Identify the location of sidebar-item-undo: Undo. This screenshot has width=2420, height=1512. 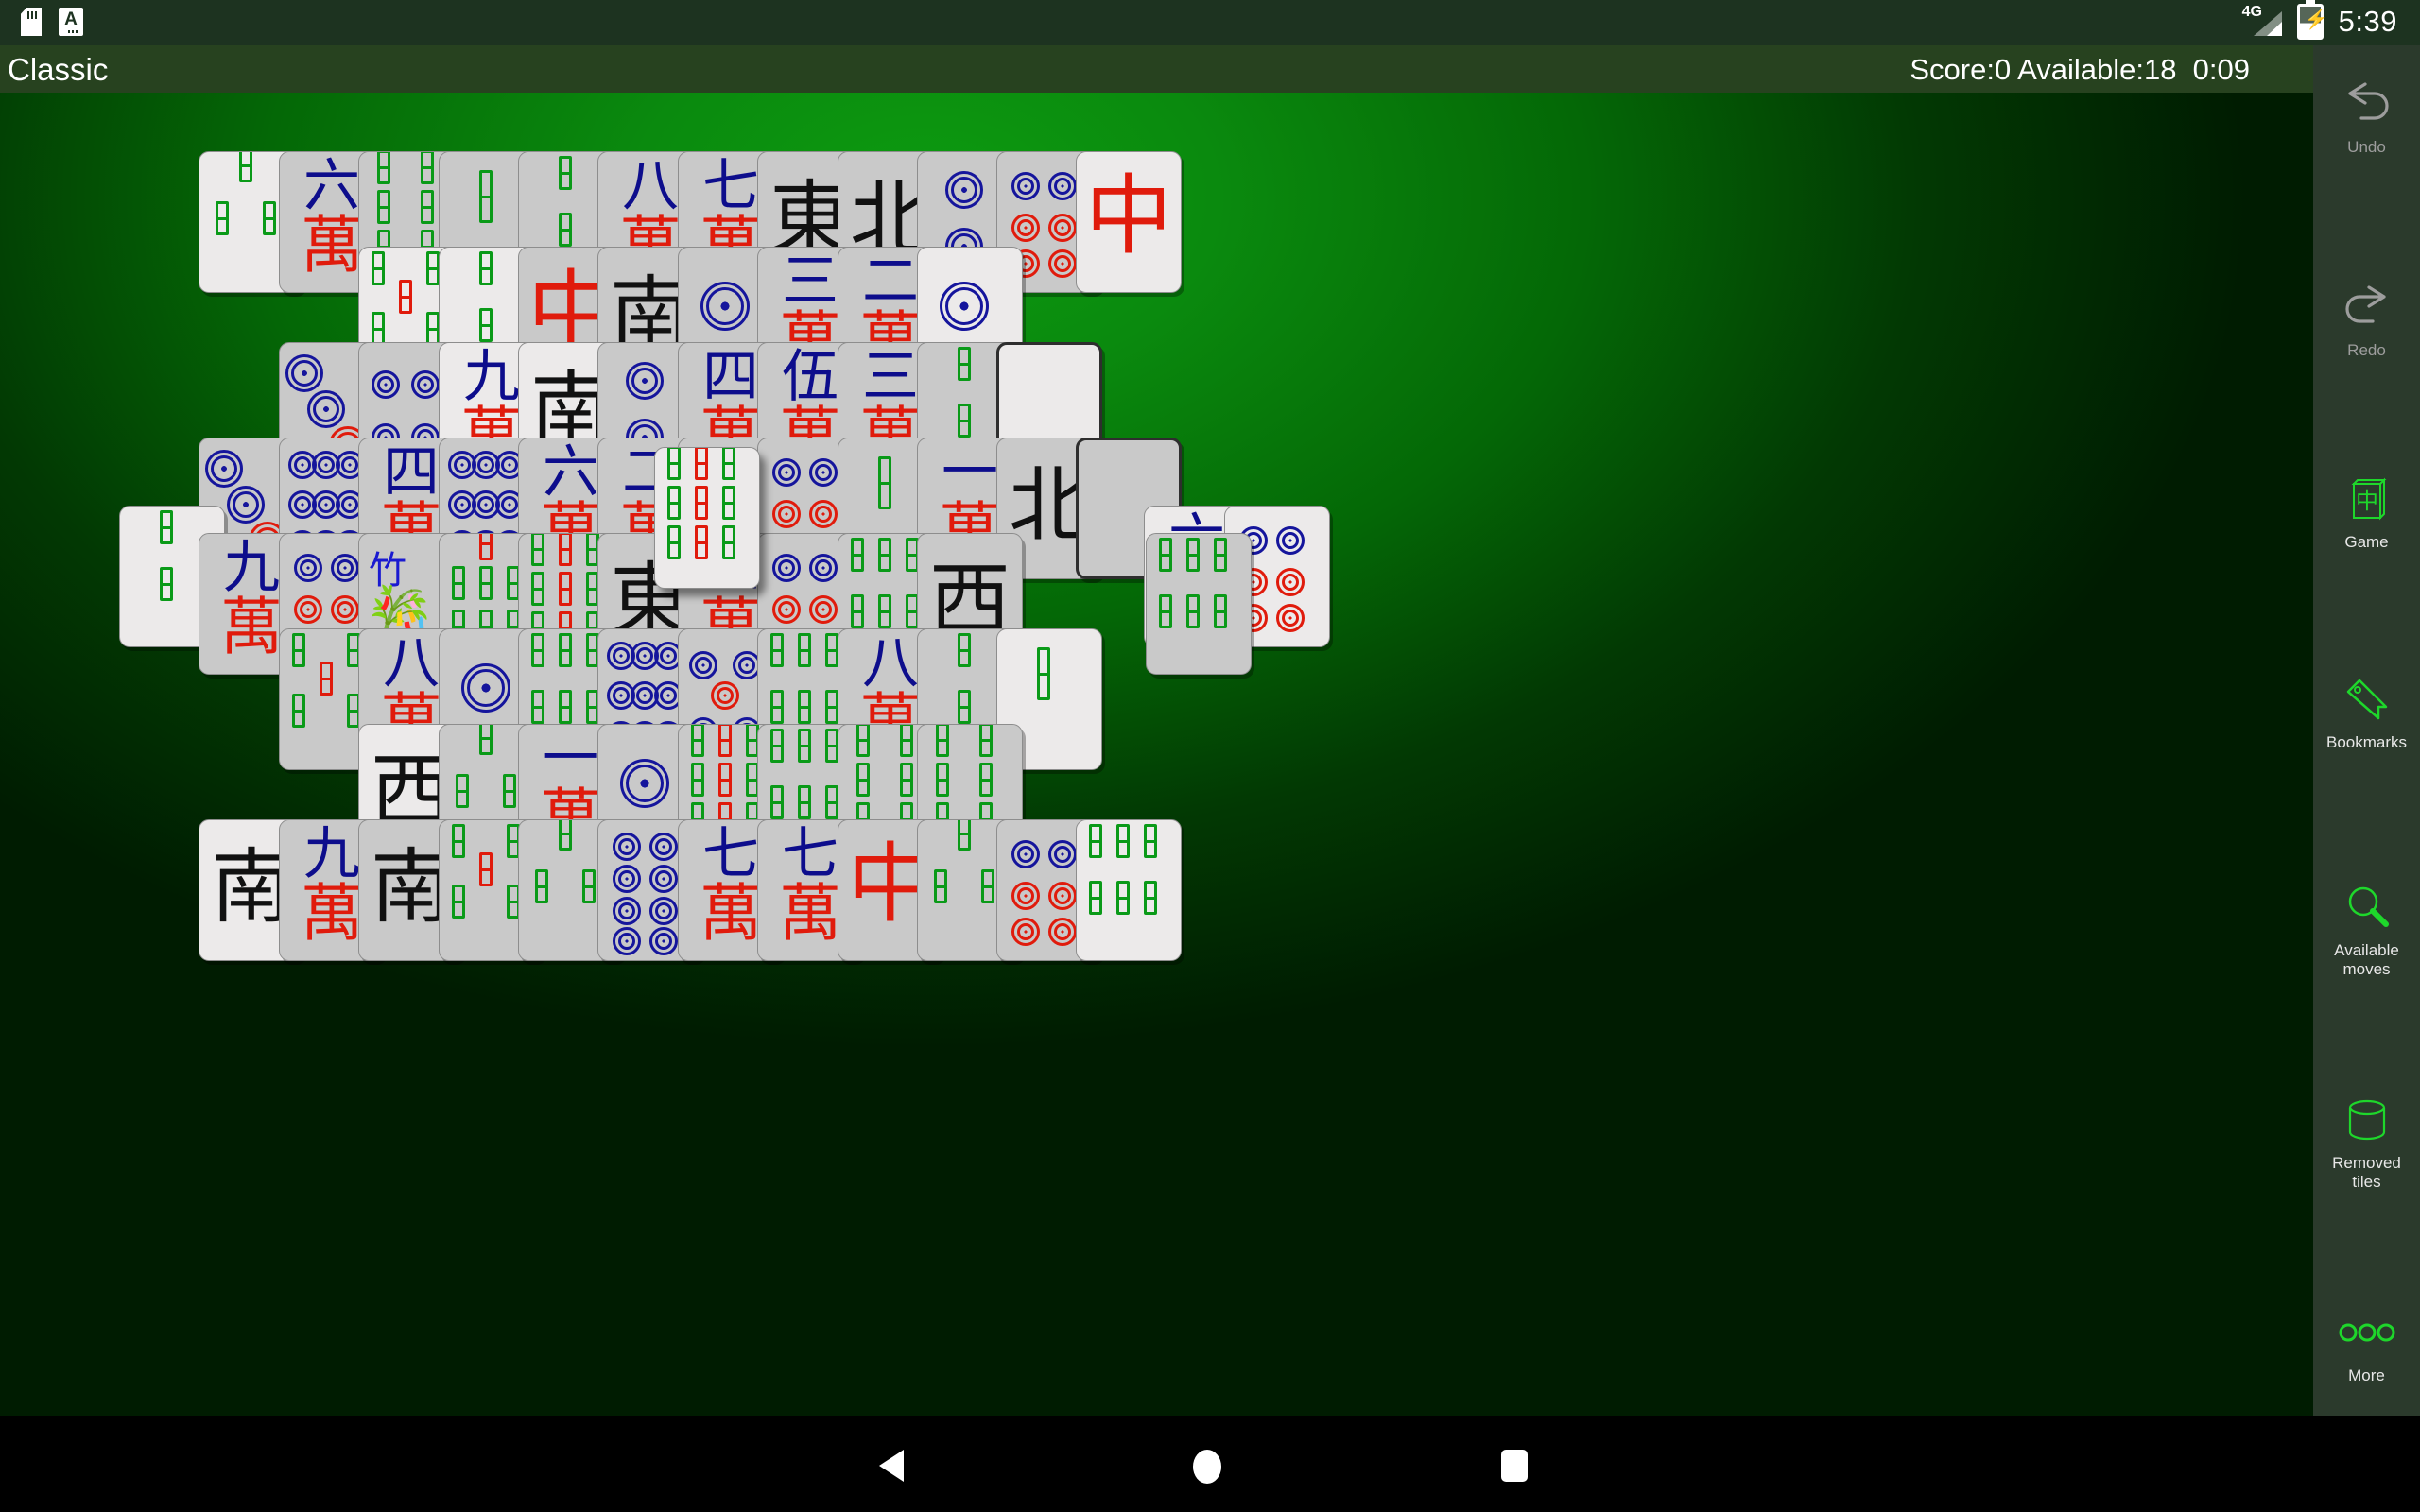
(2366, 115).